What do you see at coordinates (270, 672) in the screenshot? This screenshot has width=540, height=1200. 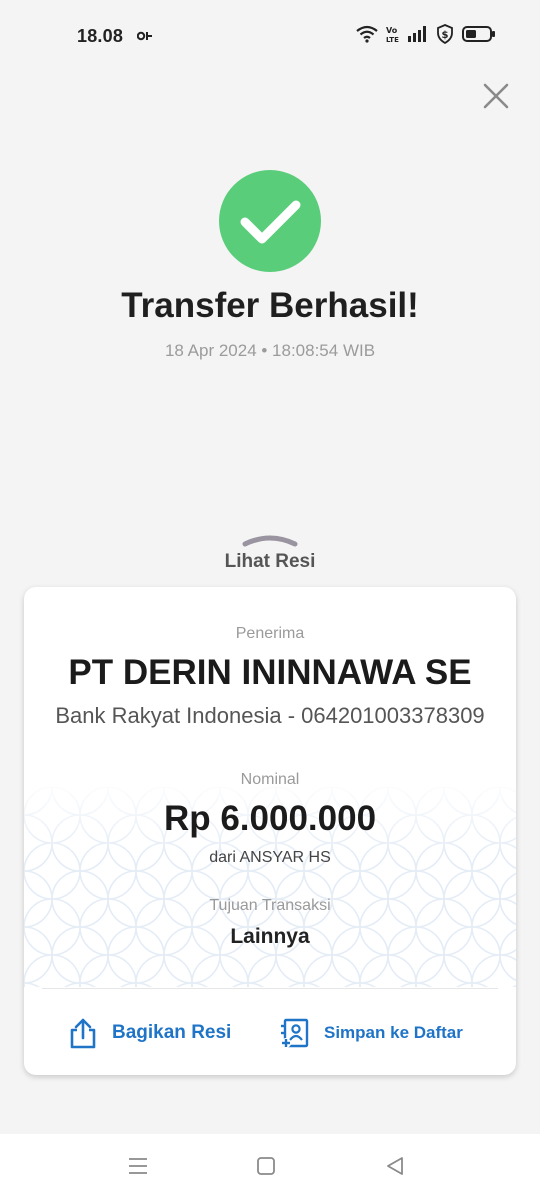 I see `recipient-name: PT DERIN ININNAWA SE` at bounding box center [270, 672].